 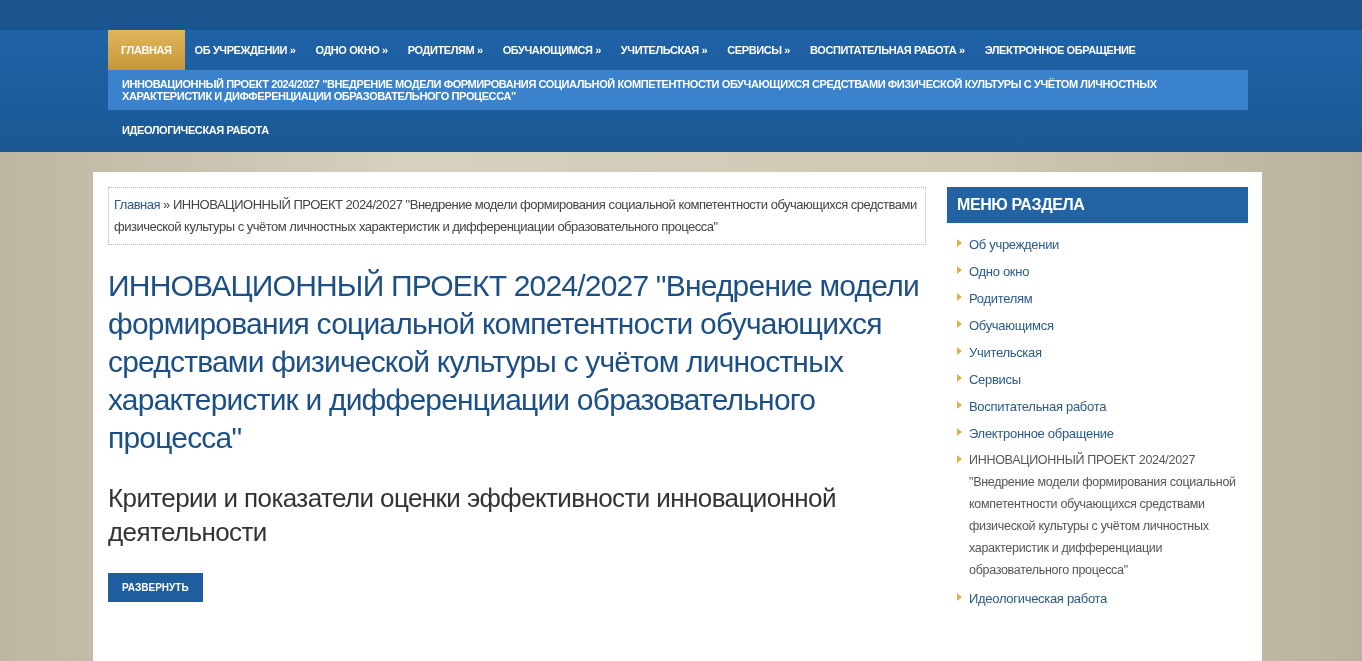 I want to click on nav-link: РОДИТЕЛЯМ », so click(x=445, y=50).